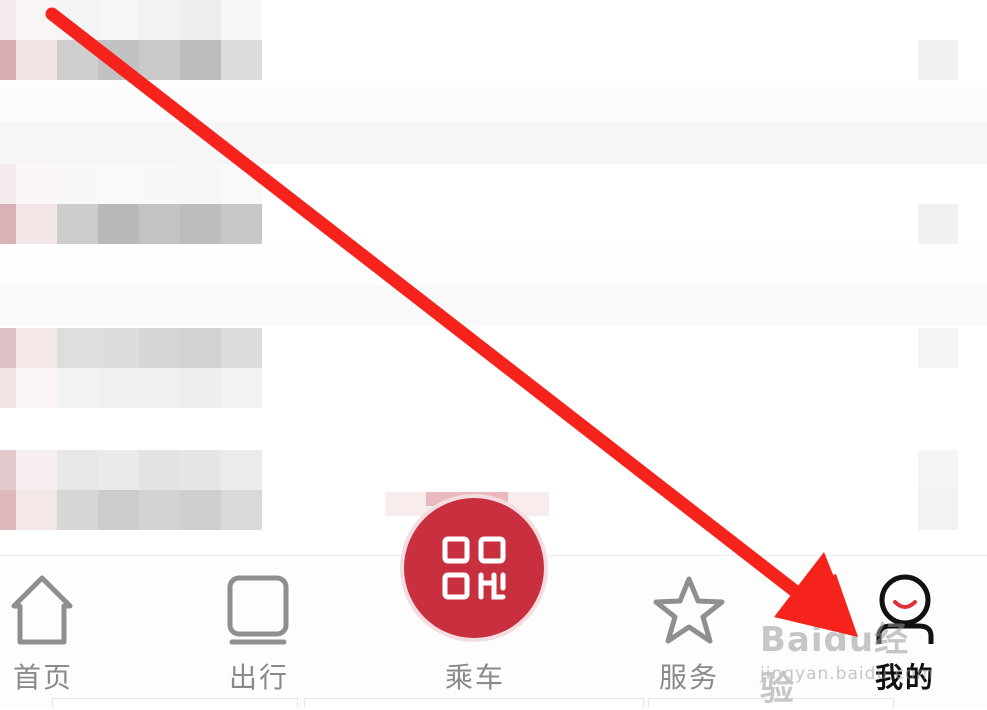 This screenshot has height=710, width=987. What do you see at coordinates (688, 677) in the screenshot?
I see `tab-services-label: 服务` at bounding box center [688, 677].